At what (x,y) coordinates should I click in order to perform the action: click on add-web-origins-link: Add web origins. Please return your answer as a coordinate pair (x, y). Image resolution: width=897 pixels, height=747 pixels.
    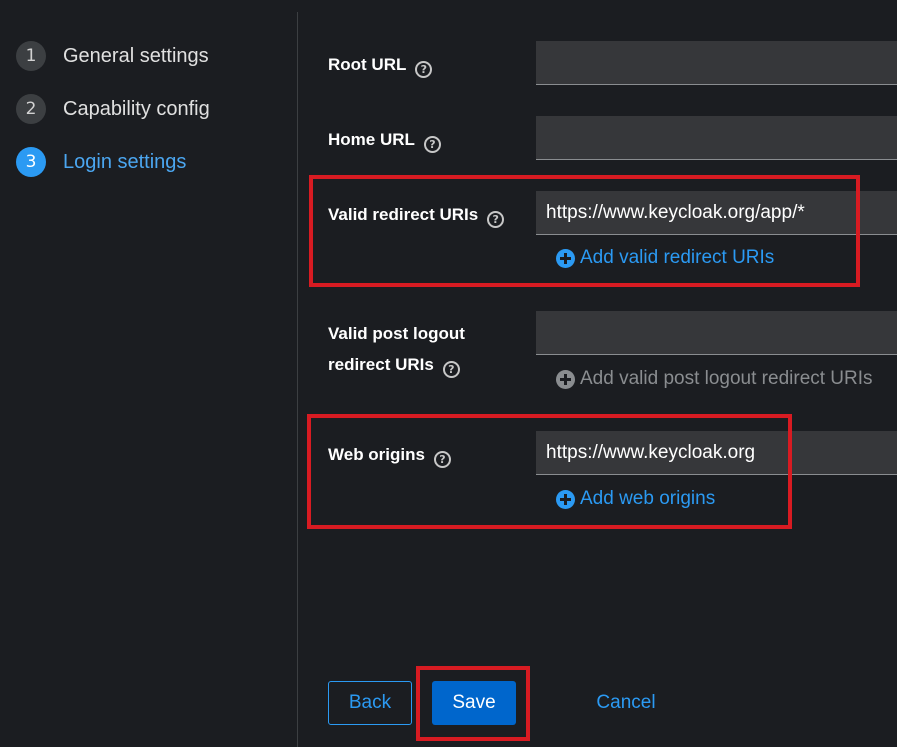
    Looking at the image, I should click on (635, 499).